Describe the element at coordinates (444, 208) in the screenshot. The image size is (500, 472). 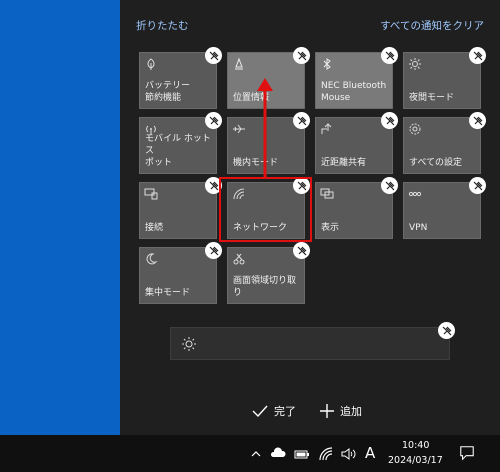
I see `tile-vpn: VPN` at that location.